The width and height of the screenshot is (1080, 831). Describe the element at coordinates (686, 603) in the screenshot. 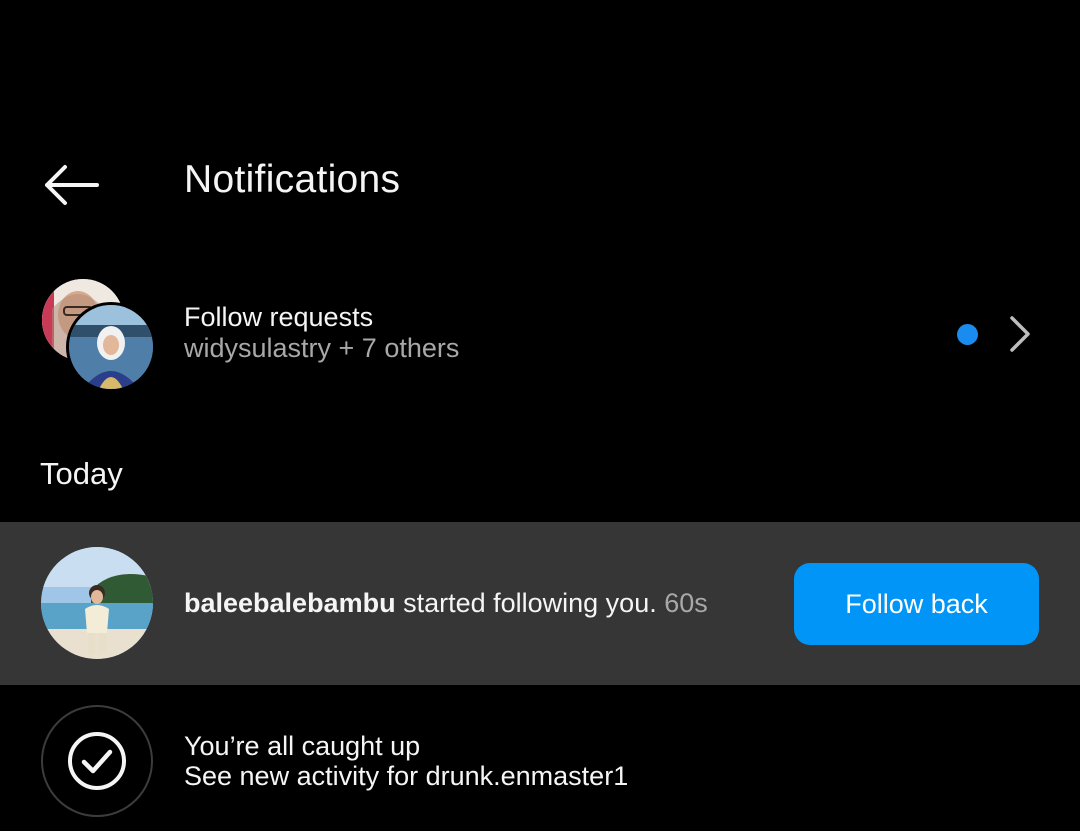

I see `notification-time: 60s` at that location.